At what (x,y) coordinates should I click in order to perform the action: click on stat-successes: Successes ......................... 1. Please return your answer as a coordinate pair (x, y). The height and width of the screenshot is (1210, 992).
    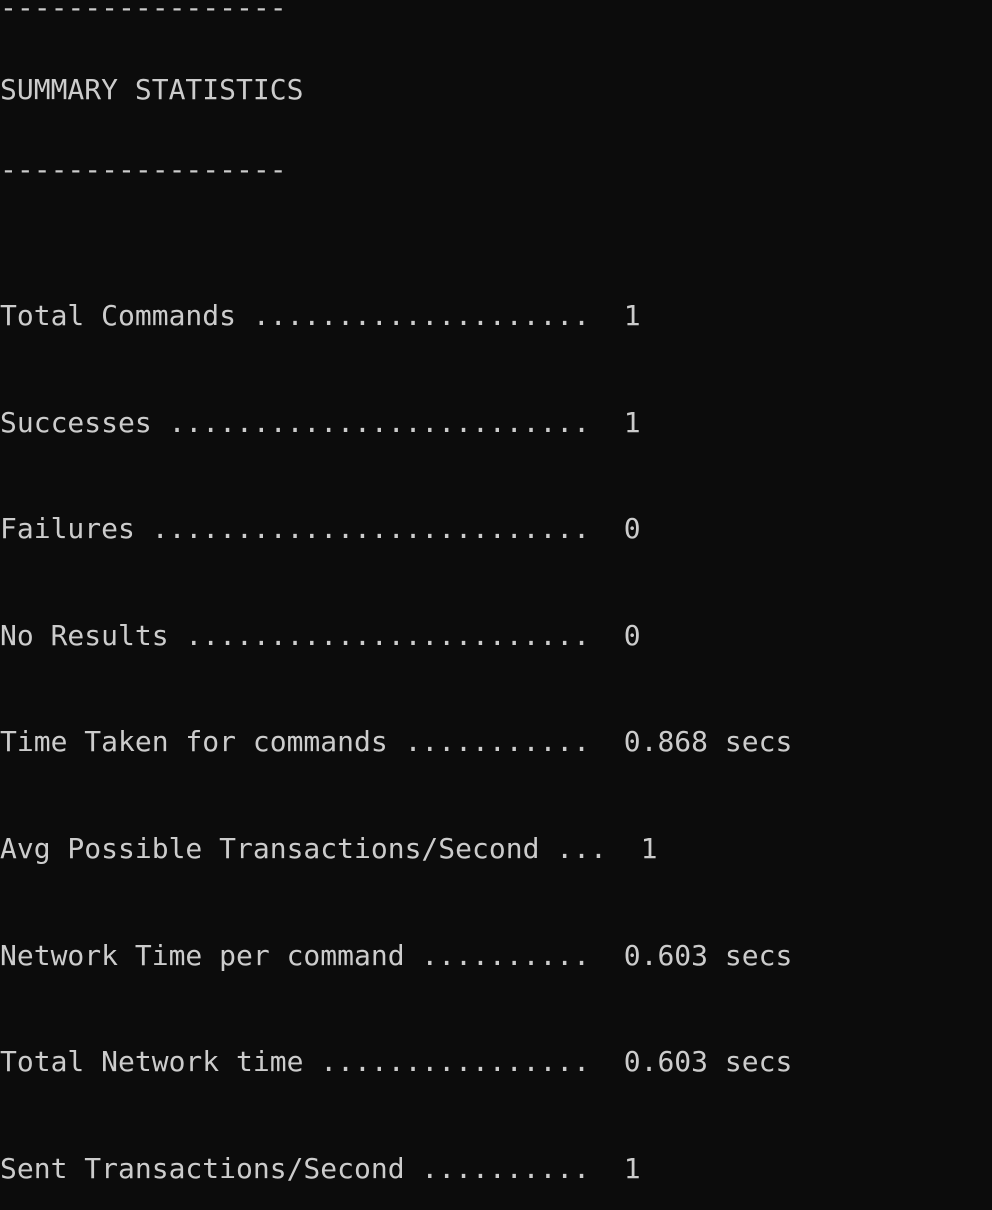
    Looking at the image, I should click on (320, 422).